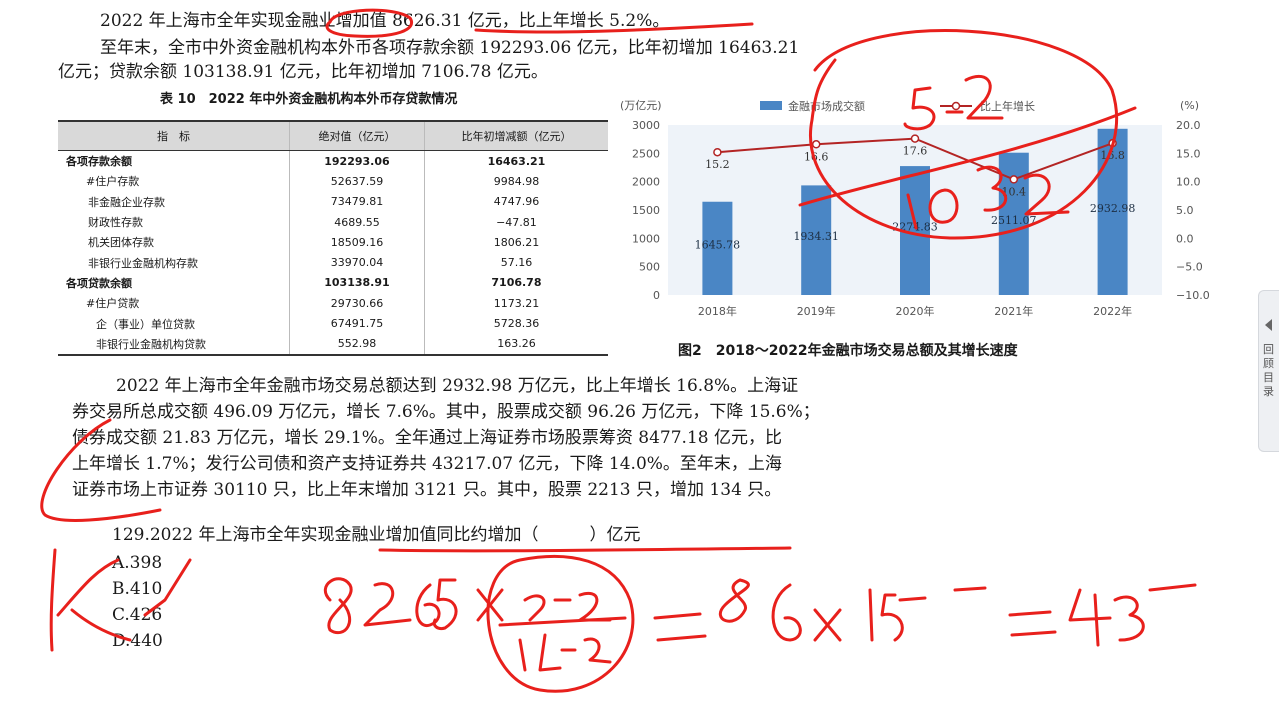 The image size is (1279, 719). I want to click on x-tick-label: 2022年, so click(1112, 311).